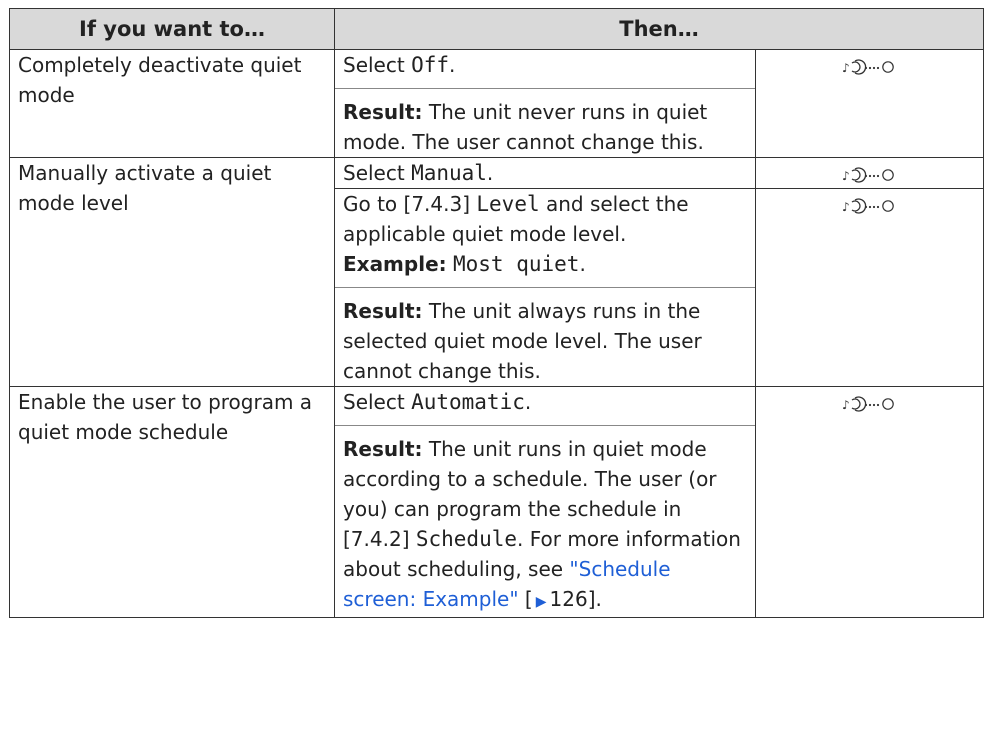 The width and height of the screenshot is (992, 735). I want to click on goal-text: Manually activate a quiet mode level, so click(145, 188).